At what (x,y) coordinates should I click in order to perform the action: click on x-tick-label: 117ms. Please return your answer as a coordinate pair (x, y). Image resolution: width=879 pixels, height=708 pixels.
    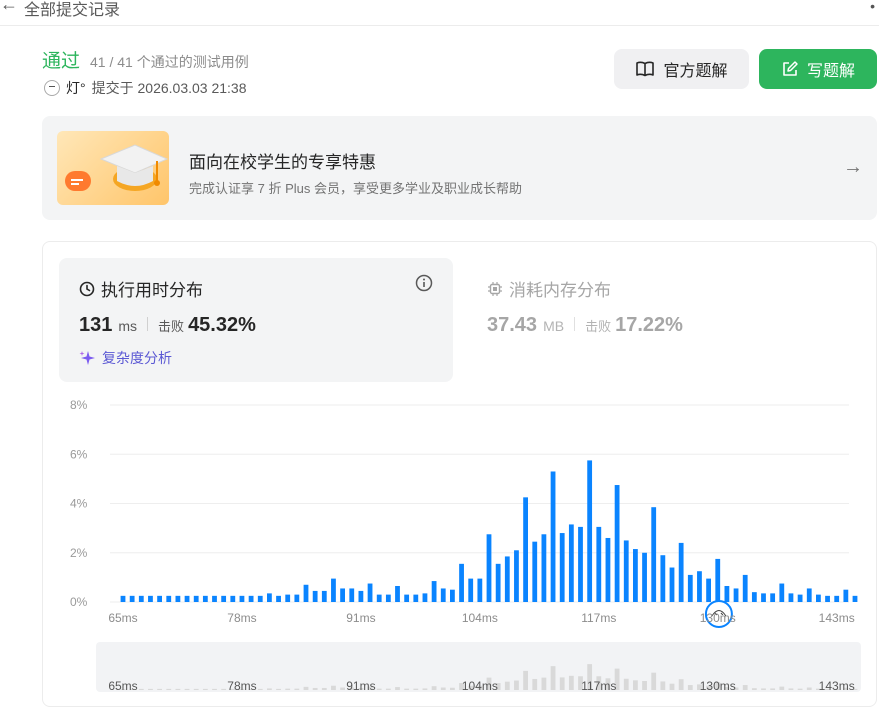
    Looking at the image, I should click on (598, 618).